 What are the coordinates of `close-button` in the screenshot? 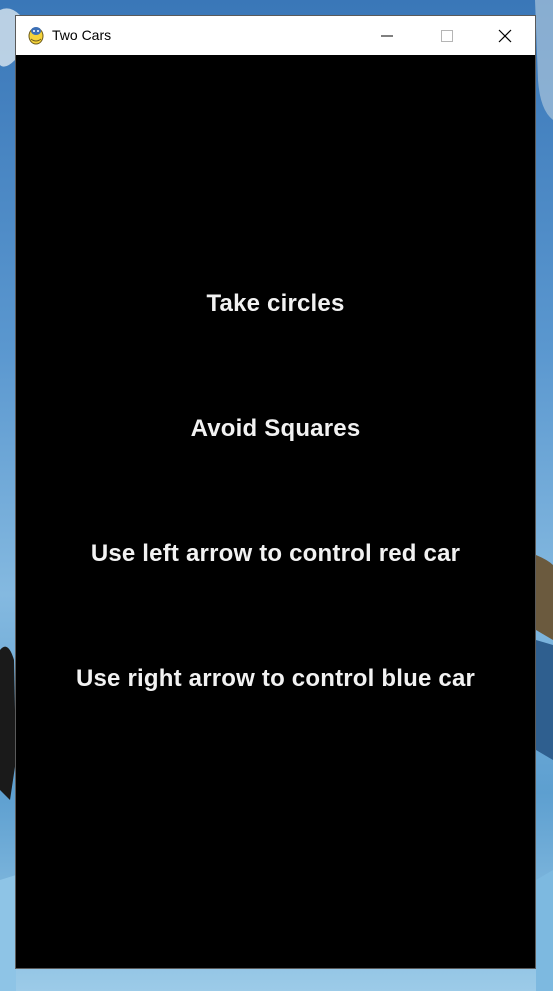 It's located at (505, 35).